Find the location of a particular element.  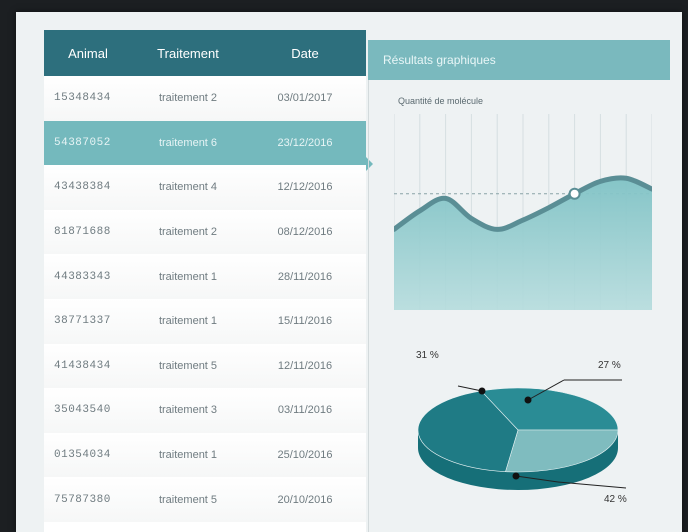

column-header-date: Date is located at coordinates (305, 53).